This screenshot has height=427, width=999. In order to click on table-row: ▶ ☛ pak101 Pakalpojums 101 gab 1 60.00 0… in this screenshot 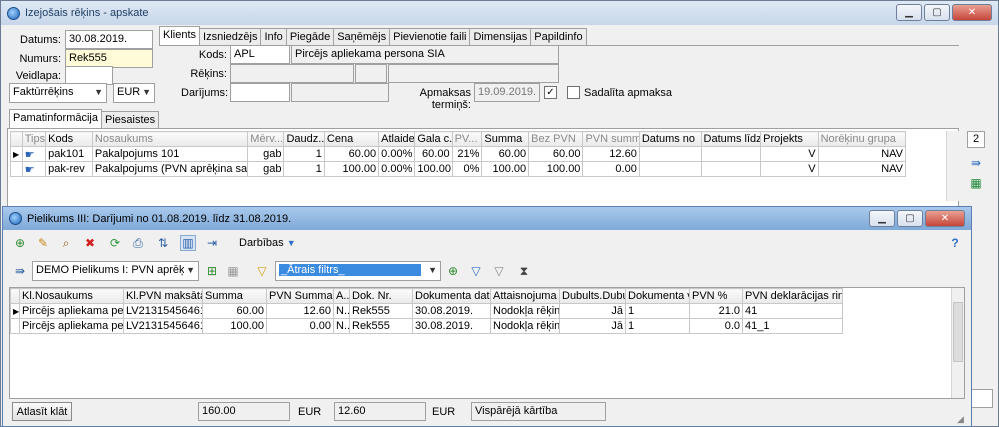, I will do `click(458, 154)`.